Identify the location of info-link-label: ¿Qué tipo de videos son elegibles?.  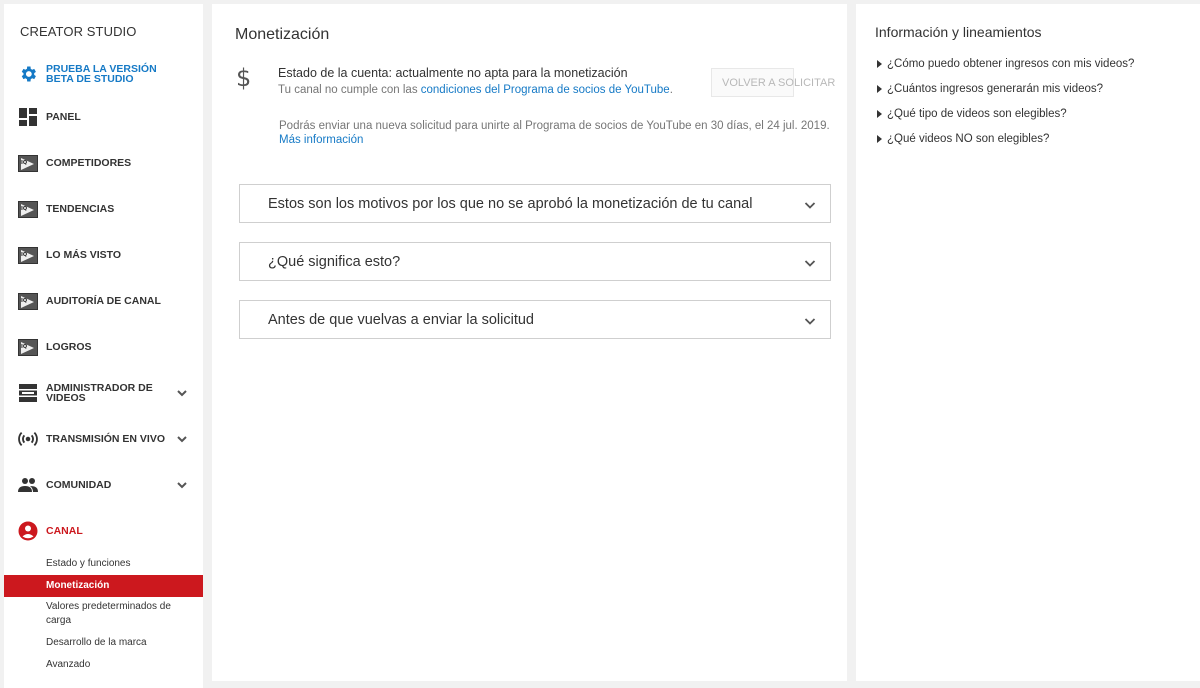
(977, 114).